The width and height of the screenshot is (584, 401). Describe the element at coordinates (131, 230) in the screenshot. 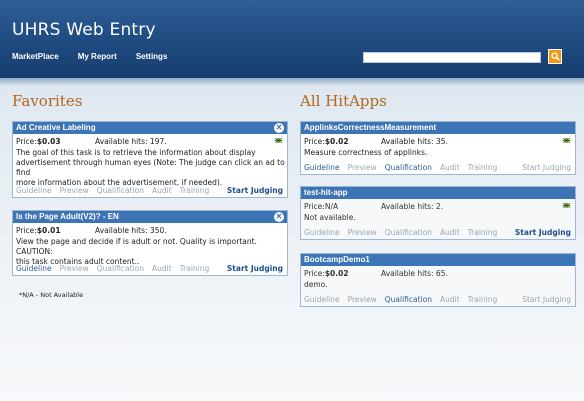

I see `available-hits: Available hits: 350.` at that location.